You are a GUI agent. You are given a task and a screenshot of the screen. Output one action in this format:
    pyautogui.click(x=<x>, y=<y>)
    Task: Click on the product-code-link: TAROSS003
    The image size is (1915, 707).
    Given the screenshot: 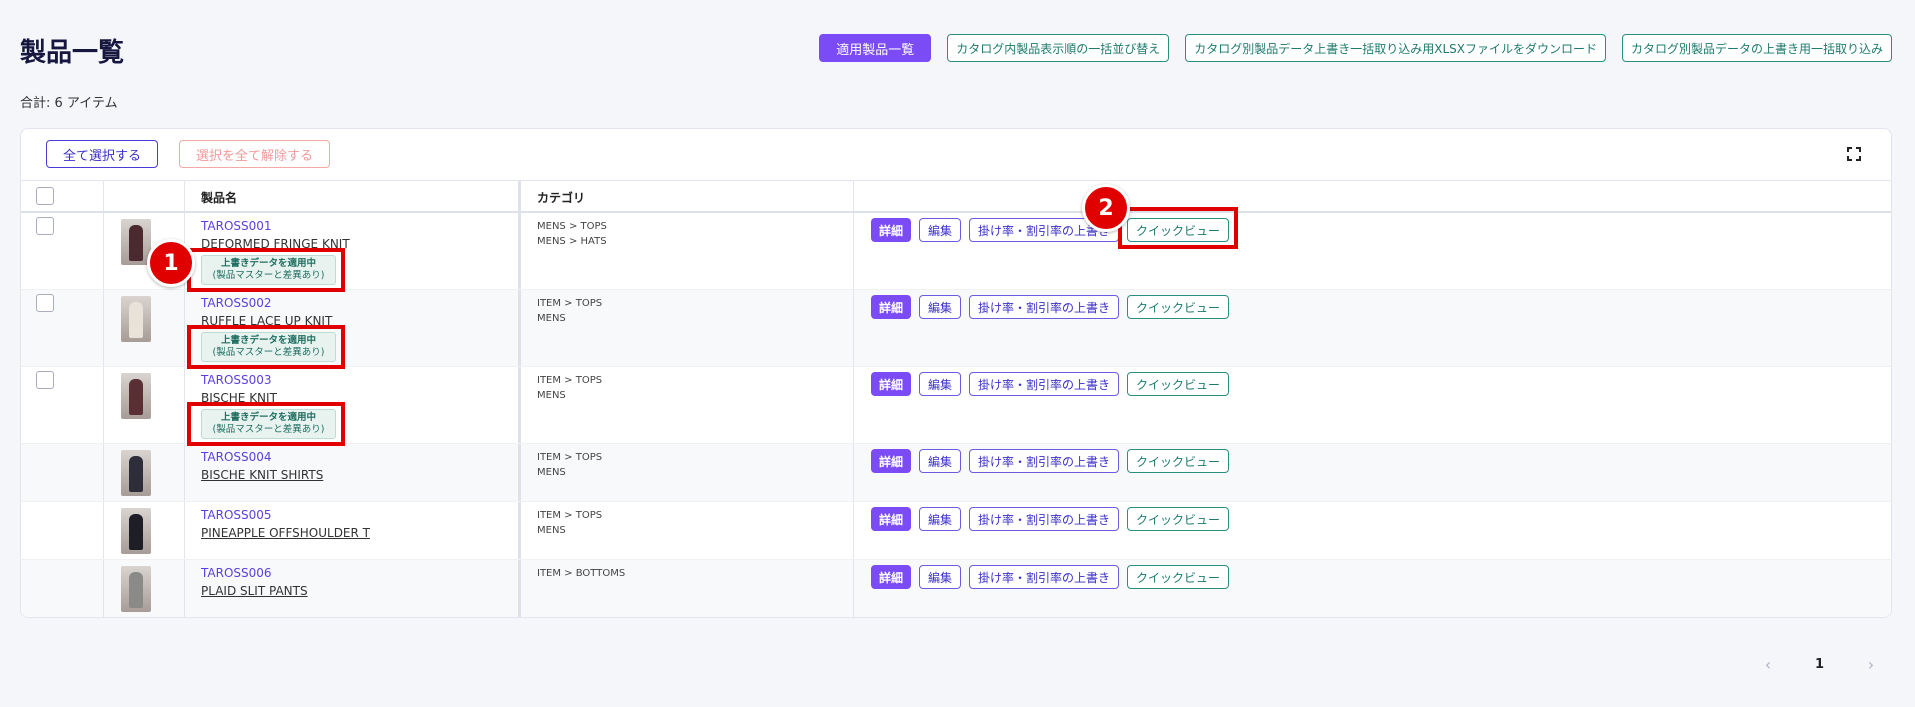 What is the action you would take?
    pyautogui.click(x=236, y=380)
    